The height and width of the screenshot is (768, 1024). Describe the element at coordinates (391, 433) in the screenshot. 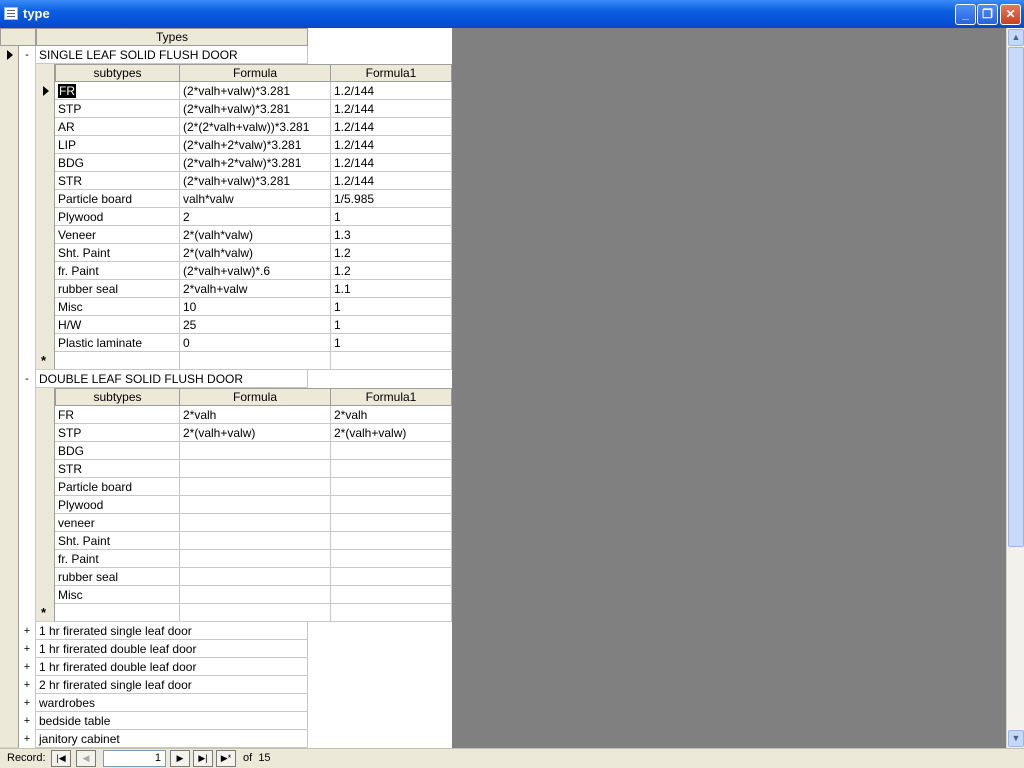

I see `formula1-cell: 2*(valh+valw)` at that location.